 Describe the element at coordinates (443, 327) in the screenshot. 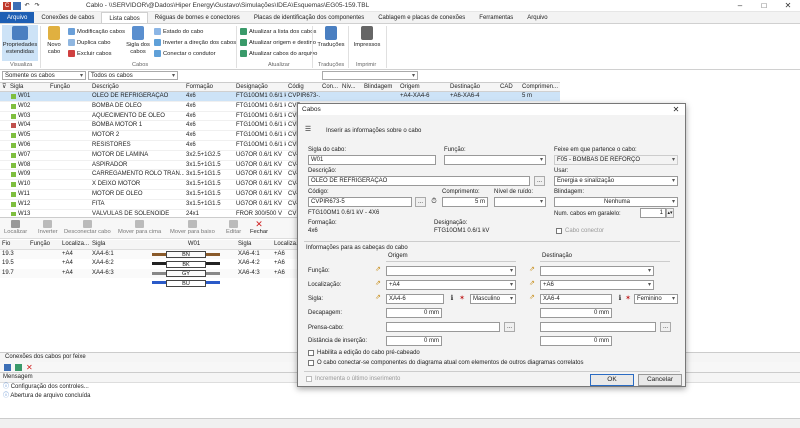

I see `origin-gland-field` at that location.